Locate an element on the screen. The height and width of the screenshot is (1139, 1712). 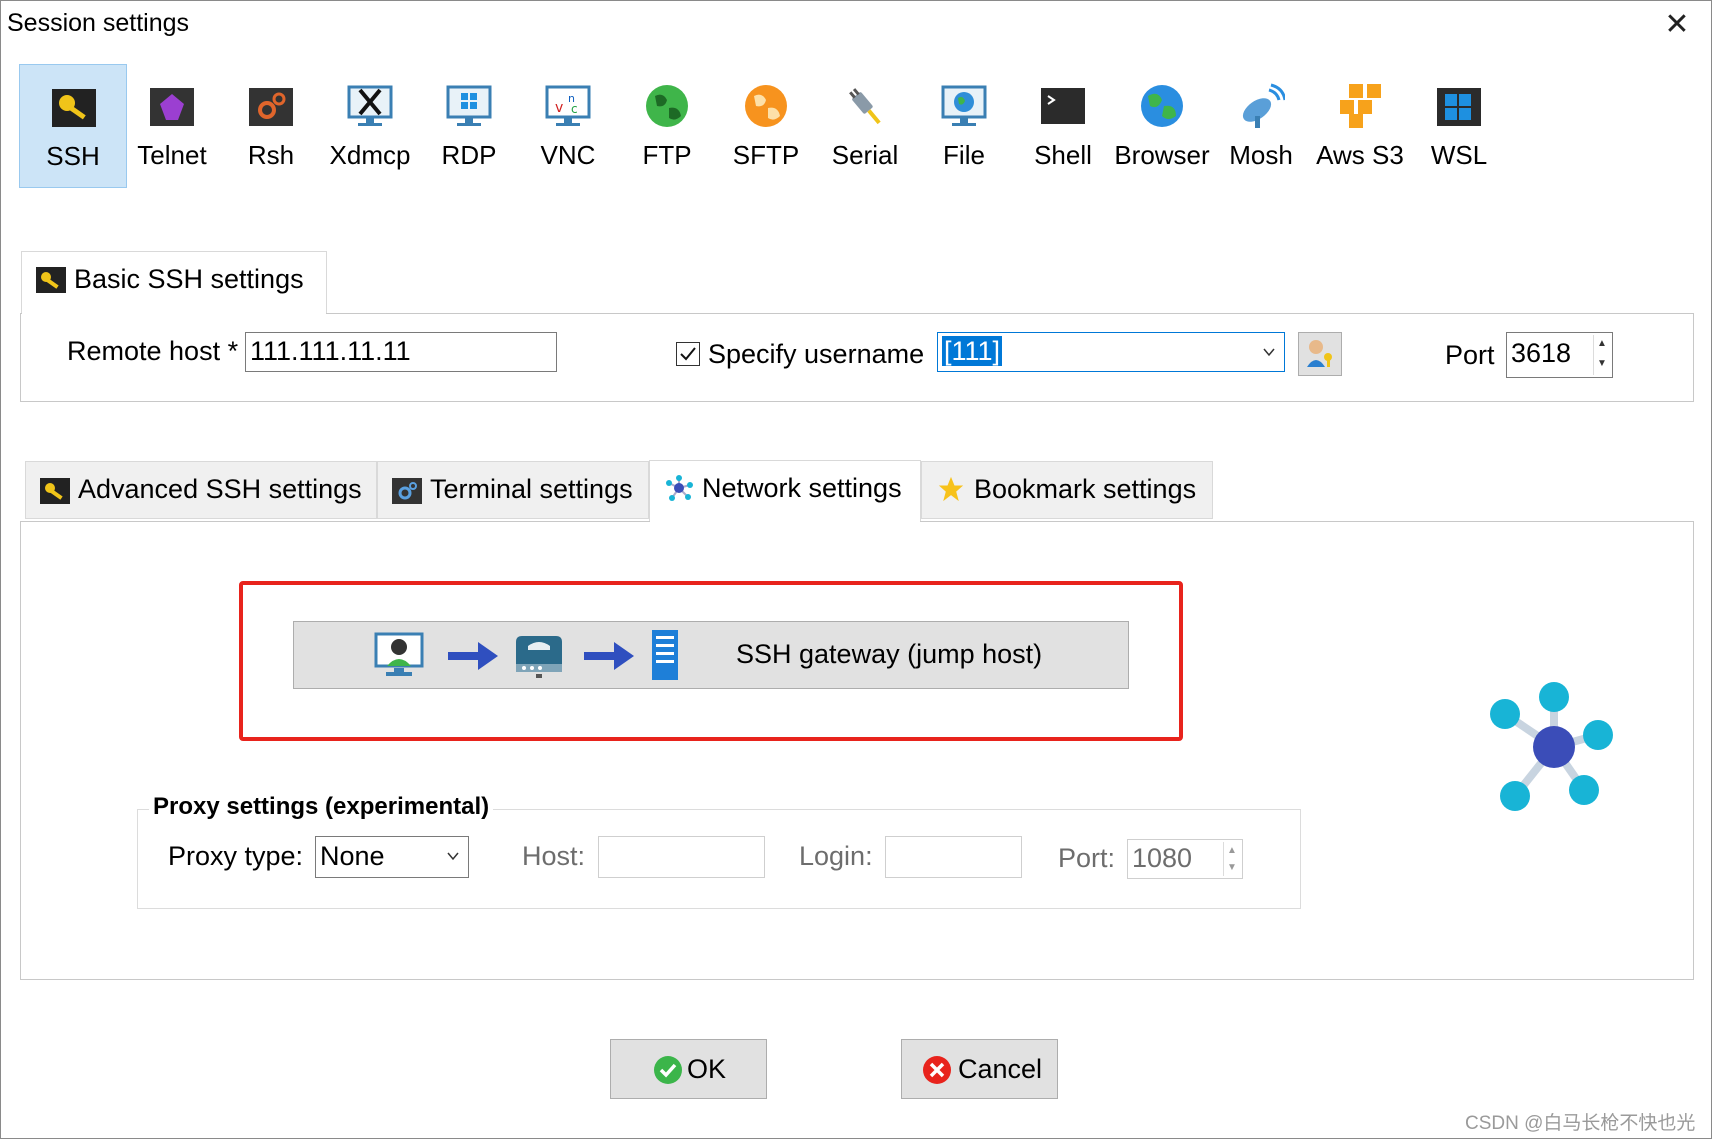
windows-monitor-icon is located at coordinates (469, 105).